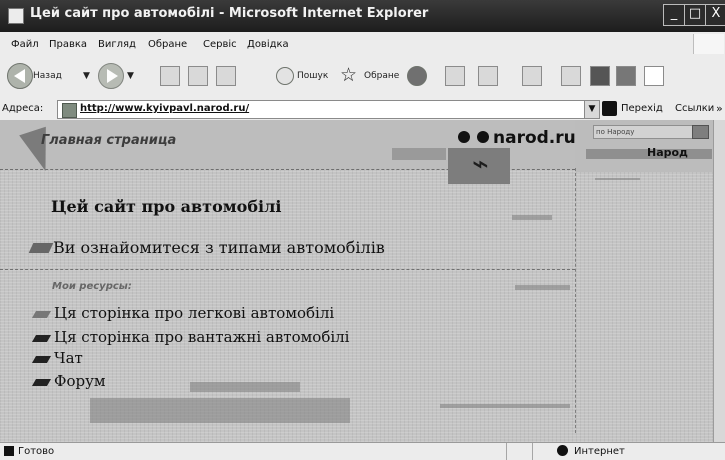  Describe the element at coordinates (348, 75) in the screenshot. I see `favorites-star-icon: ☆` at that location.